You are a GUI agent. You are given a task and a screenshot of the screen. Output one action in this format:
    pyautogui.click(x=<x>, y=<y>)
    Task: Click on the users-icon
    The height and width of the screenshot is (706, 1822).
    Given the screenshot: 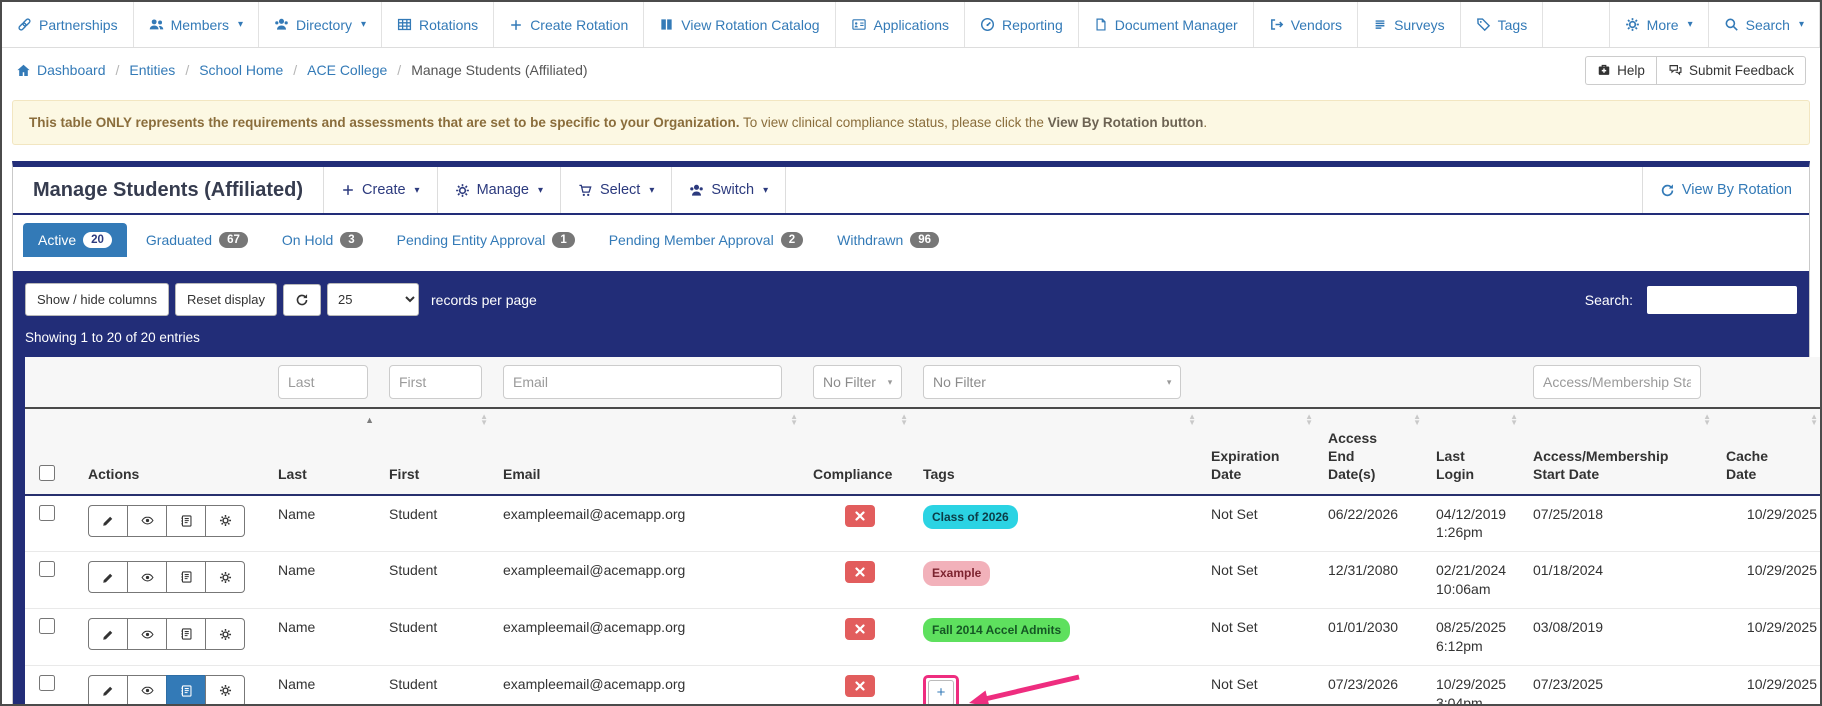 What is the action you would take?
    pyautogui.click(x=281, y=24)
    